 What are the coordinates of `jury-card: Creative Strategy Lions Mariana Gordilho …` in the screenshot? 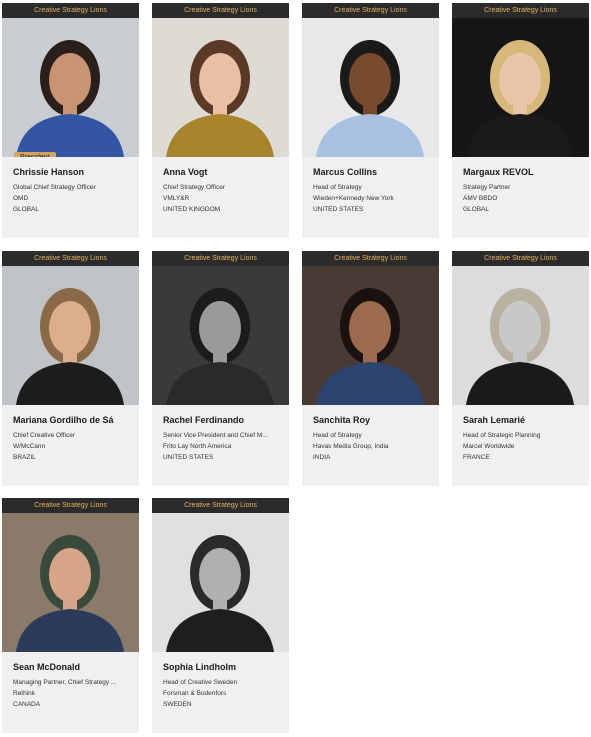 It's located at (70, 368).